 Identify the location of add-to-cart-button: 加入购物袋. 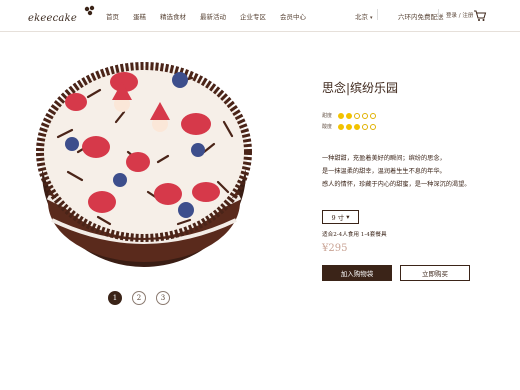
(357, 273).